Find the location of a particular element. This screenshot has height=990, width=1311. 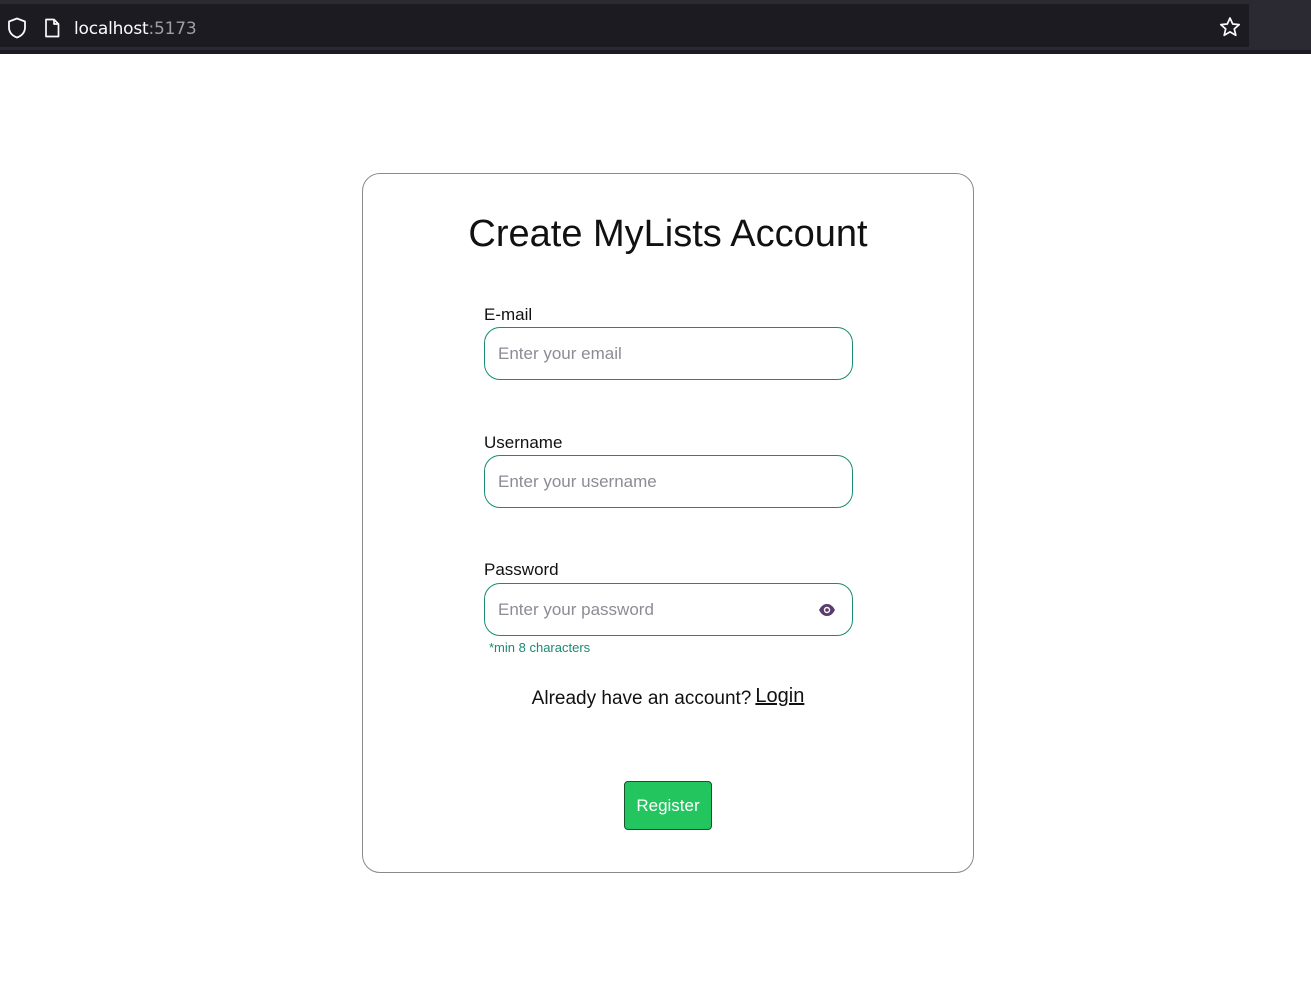

url-port: :5173 is located at coordinates (172, 29).